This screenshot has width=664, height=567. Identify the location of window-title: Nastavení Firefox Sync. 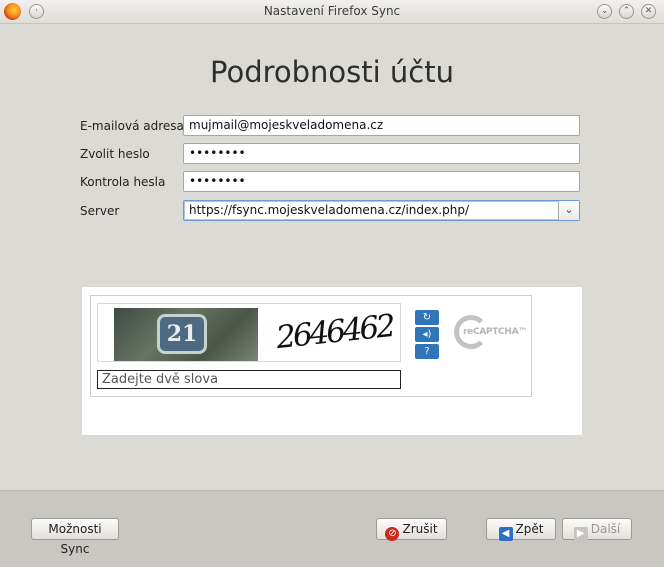
(332, 11).